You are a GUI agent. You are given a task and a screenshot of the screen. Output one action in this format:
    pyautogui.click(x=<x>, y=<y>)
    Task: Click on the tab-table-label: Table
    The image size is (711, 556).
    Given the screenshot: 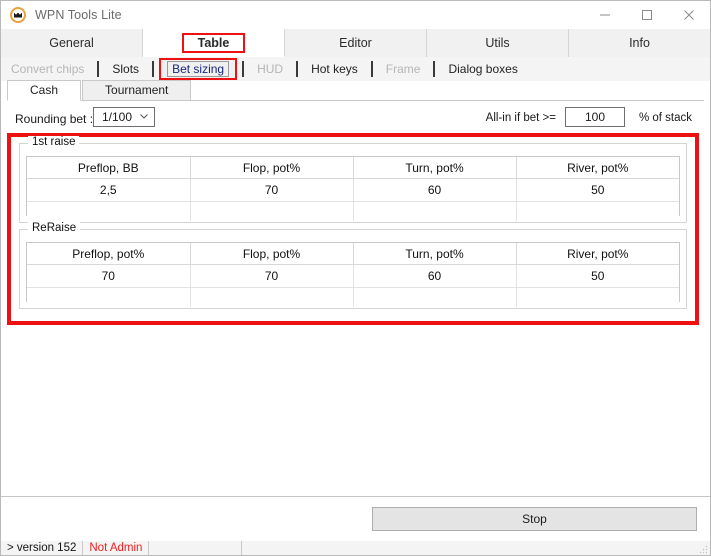 What is the action you would take?
    pyautogui.click(x=213, y=42)
    